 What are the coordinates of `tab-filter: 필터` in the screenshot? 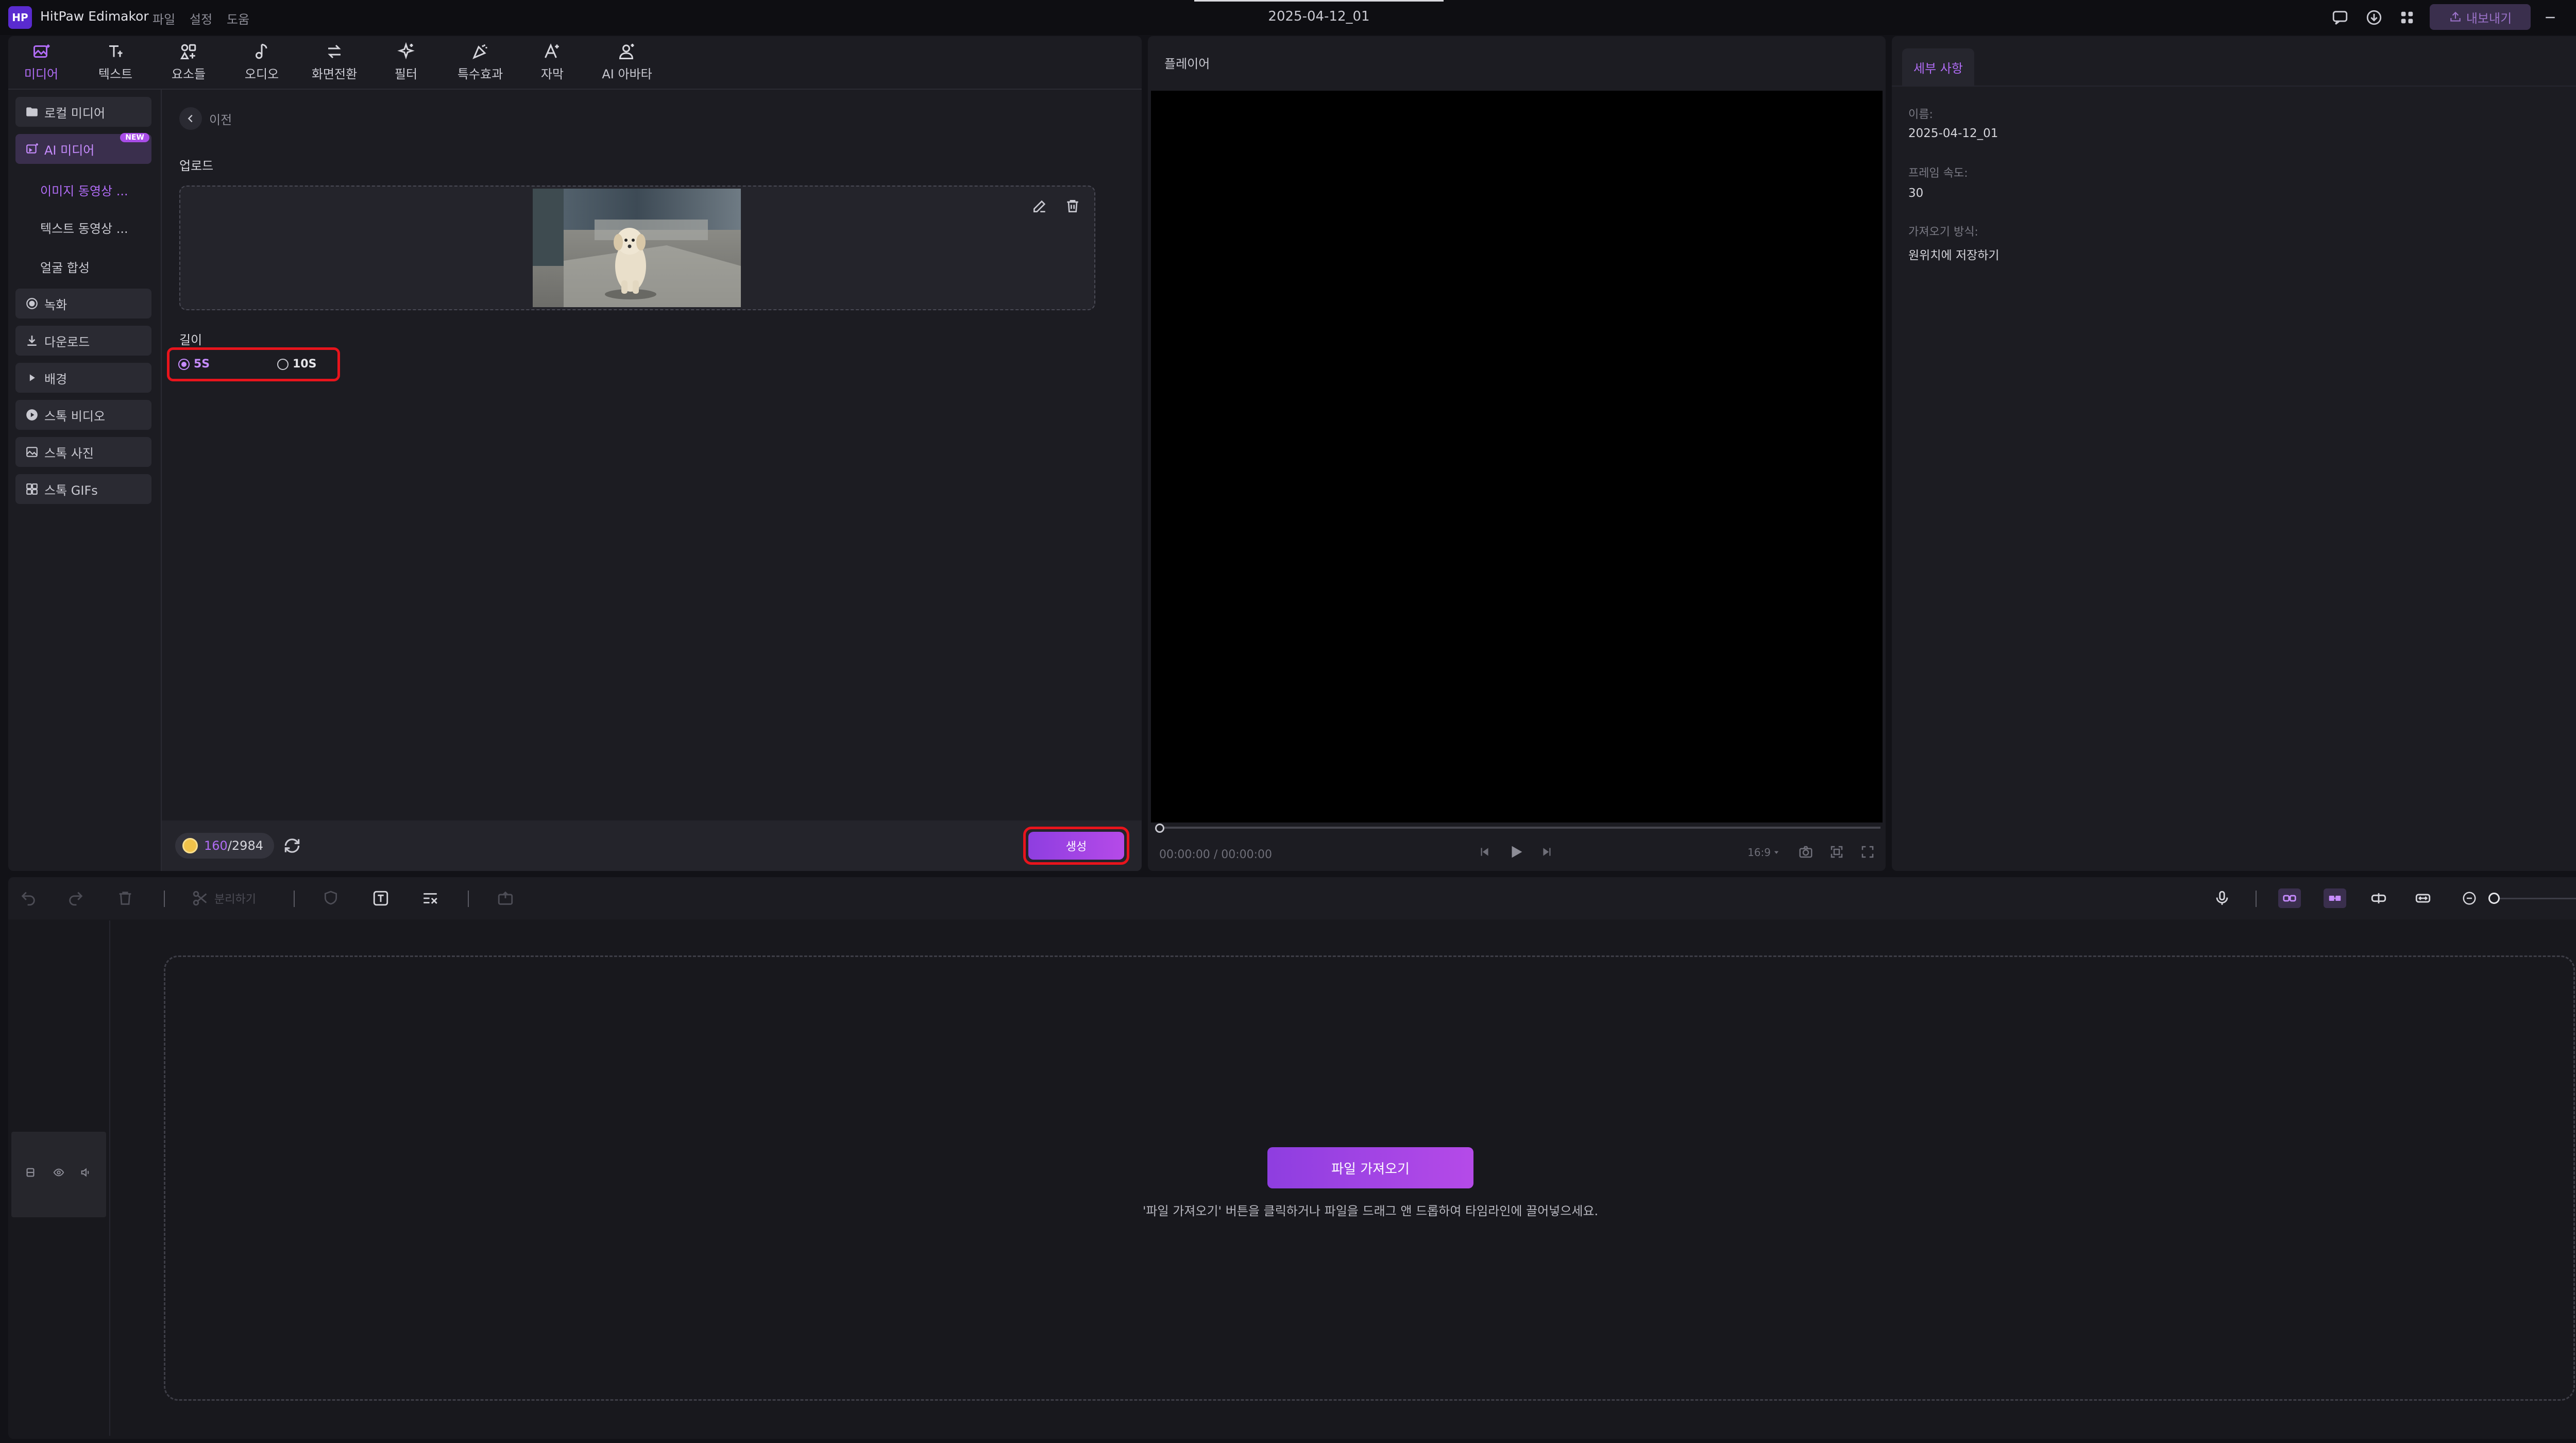 It's located at (406, 63).